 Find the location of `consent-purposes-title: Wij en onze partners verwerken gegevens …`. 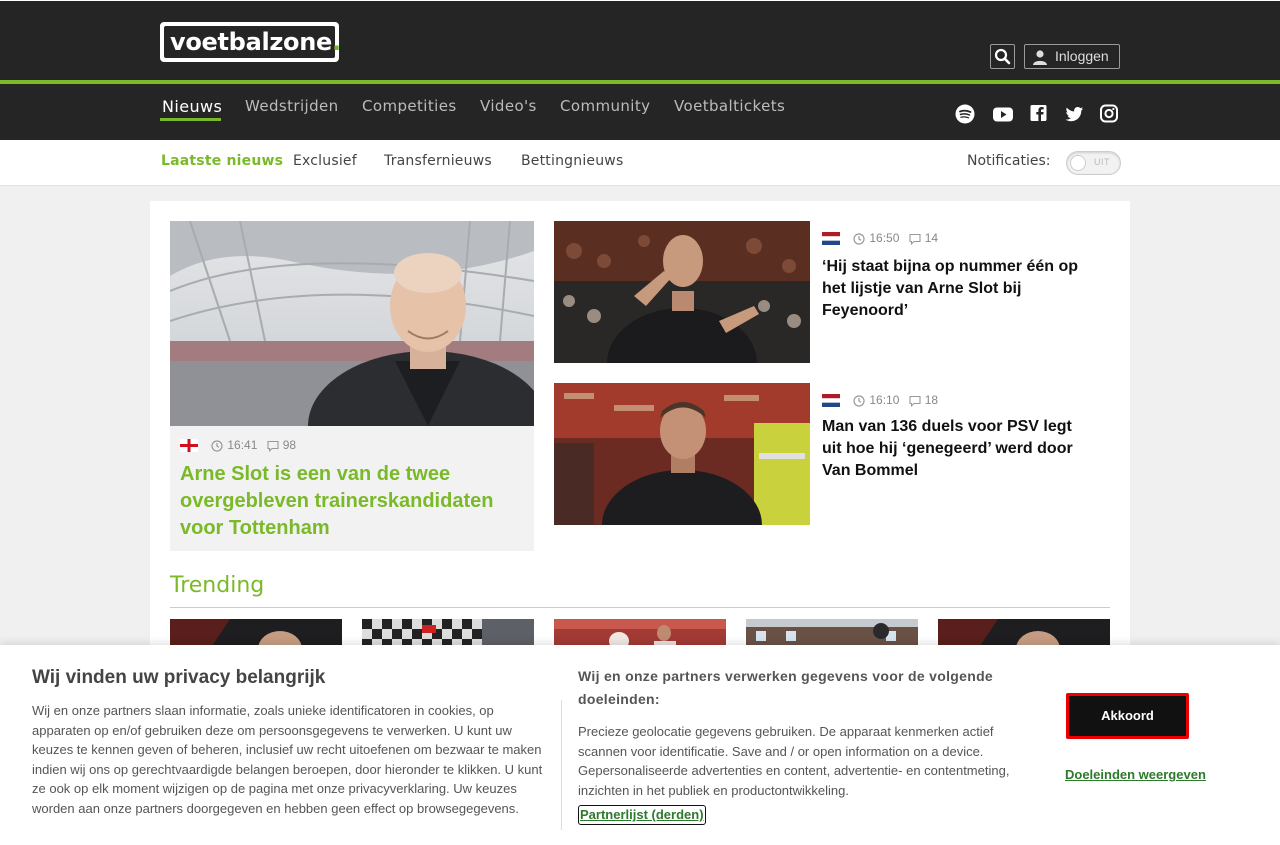

consent-purposes-title: Wij en onze partners verwerken gegevens … is located at coordinates (786, 687).